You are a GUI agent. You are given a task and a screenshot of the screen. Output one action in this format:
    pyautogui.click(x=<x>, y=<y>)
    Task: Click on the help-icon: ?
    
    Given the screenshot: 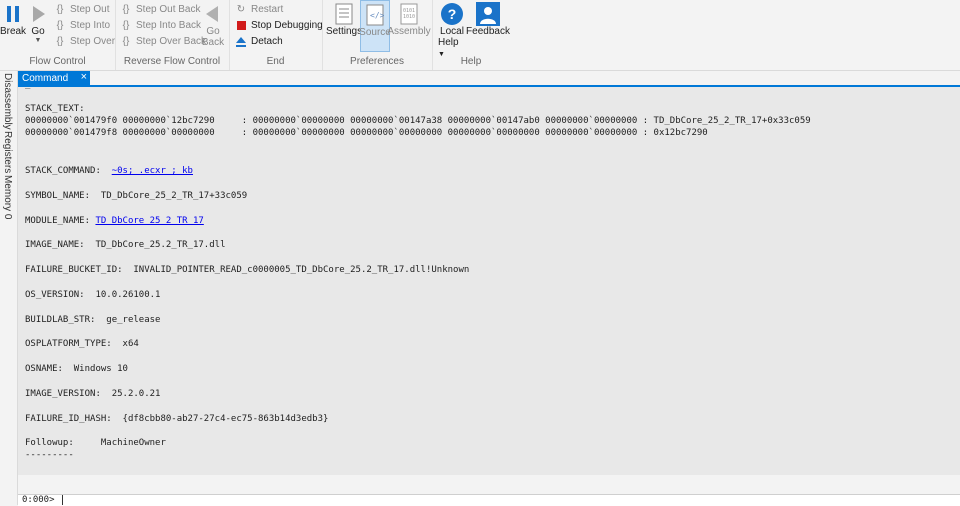 What is the action you would take?
    pyautogui.click(x=452, y=14)
    